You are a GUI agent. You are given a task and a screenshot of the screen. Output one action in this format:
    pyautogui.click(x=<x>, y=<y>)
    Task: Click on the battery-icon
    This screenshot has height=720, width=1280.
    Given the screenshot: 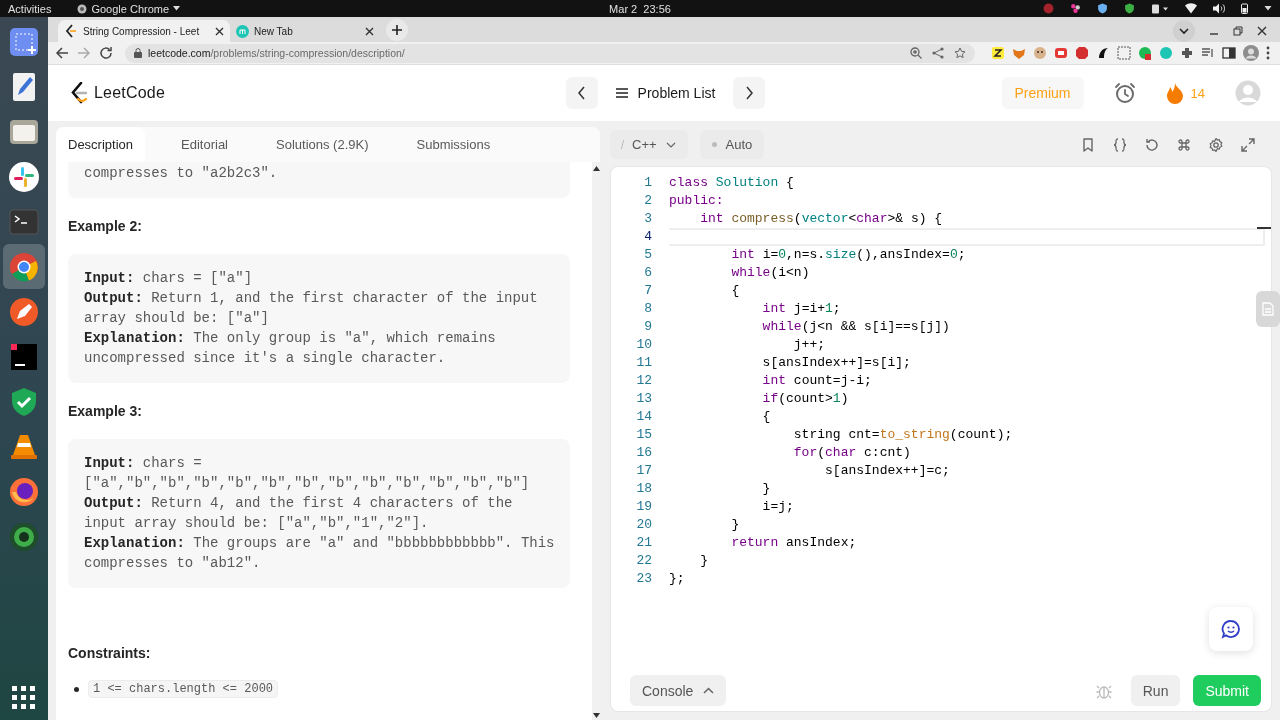 What is the action you would take?
    pyautogui.click(x=1244, y=8)
    